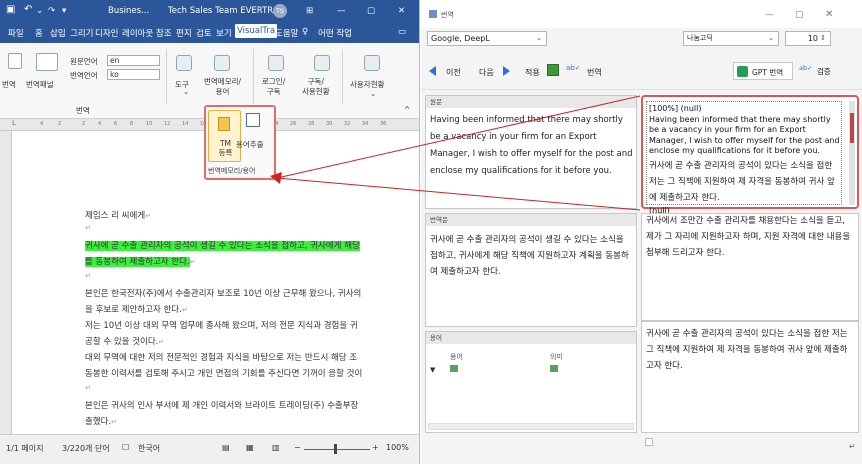 This screenshot has width=862, height=464. What do you see at coordinates (556, 357) in the screenshot?
I see `glossary-col-meaning: 의미` at bounding box center [556, 357].